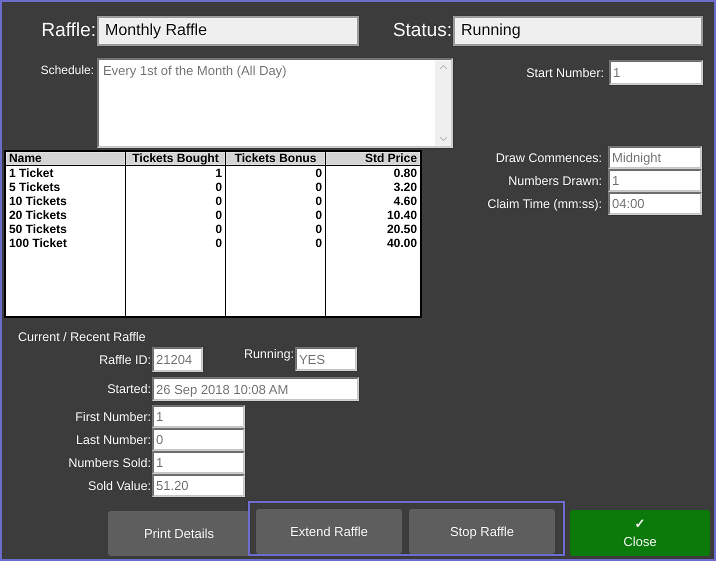 This screenshot has width=716, height=561. What do you see at coordinates (65, 159) in the screenshot?
I see `column-header: Name` at bounding box center [65, 159].